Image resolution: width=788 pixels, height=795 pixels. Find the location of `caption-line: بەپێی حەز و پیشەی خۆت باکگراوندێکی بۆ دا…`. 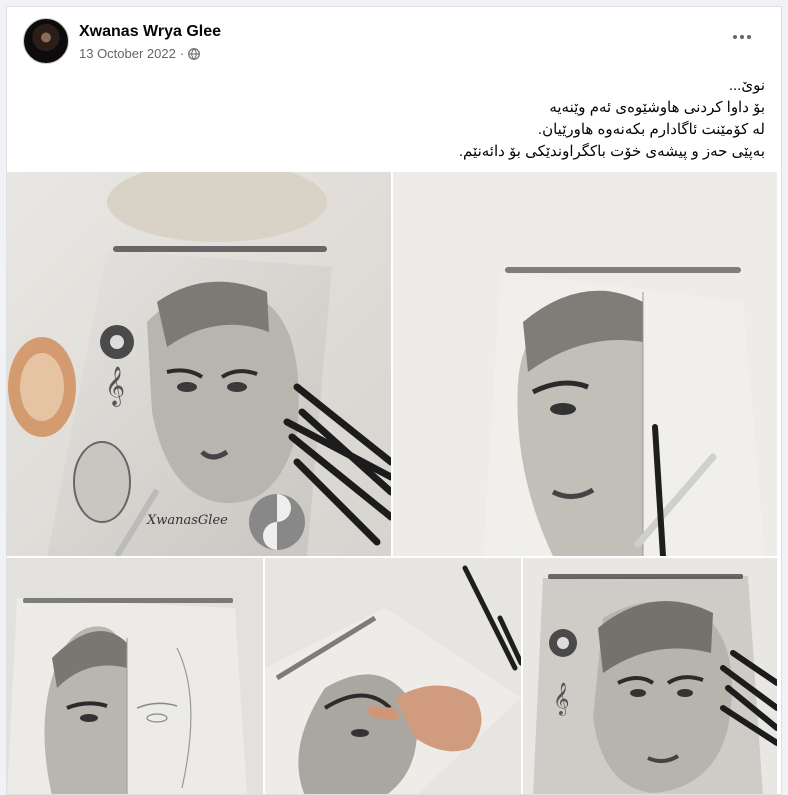

caption-line: بەپێی حەز و پیشەی خۆت باکگراوندێکی بۆ دا… is located at coordinates (611, 151).